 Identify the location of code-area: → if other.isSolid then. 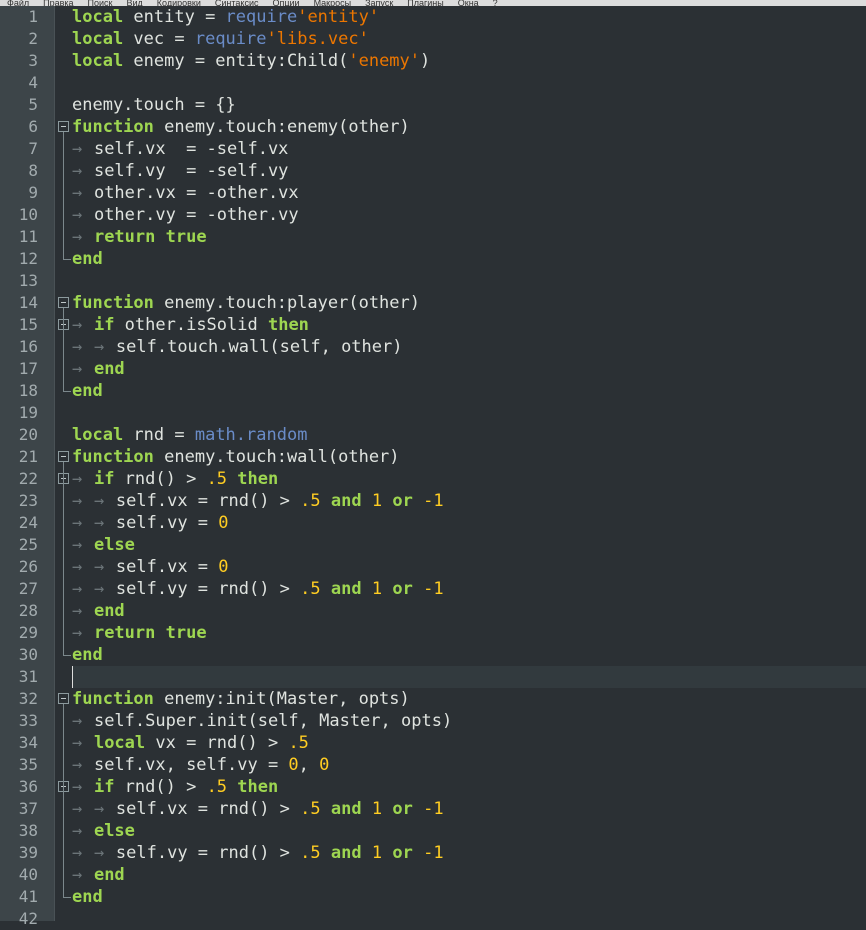
(469, 325).